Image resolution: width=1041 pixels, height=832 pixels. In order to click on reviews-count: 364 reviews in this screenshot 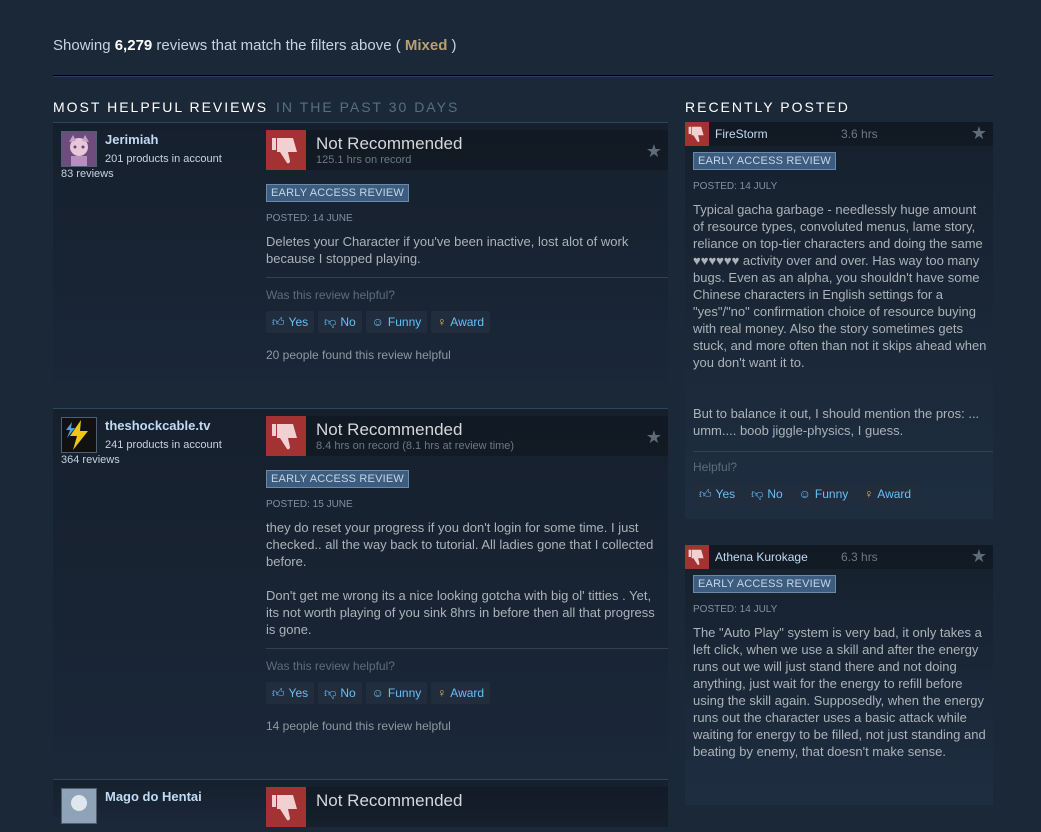, I will do `click(90, 460)`.